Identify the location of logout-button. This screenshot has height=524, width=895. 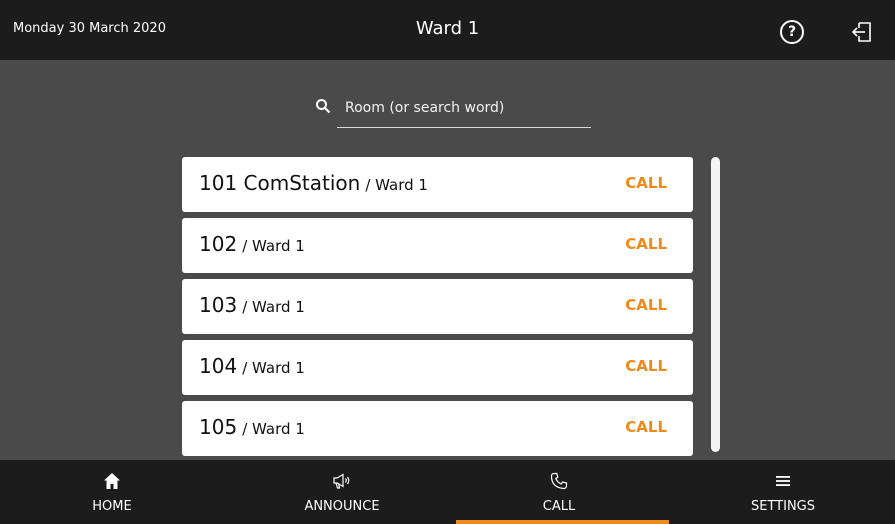
(862, 32).